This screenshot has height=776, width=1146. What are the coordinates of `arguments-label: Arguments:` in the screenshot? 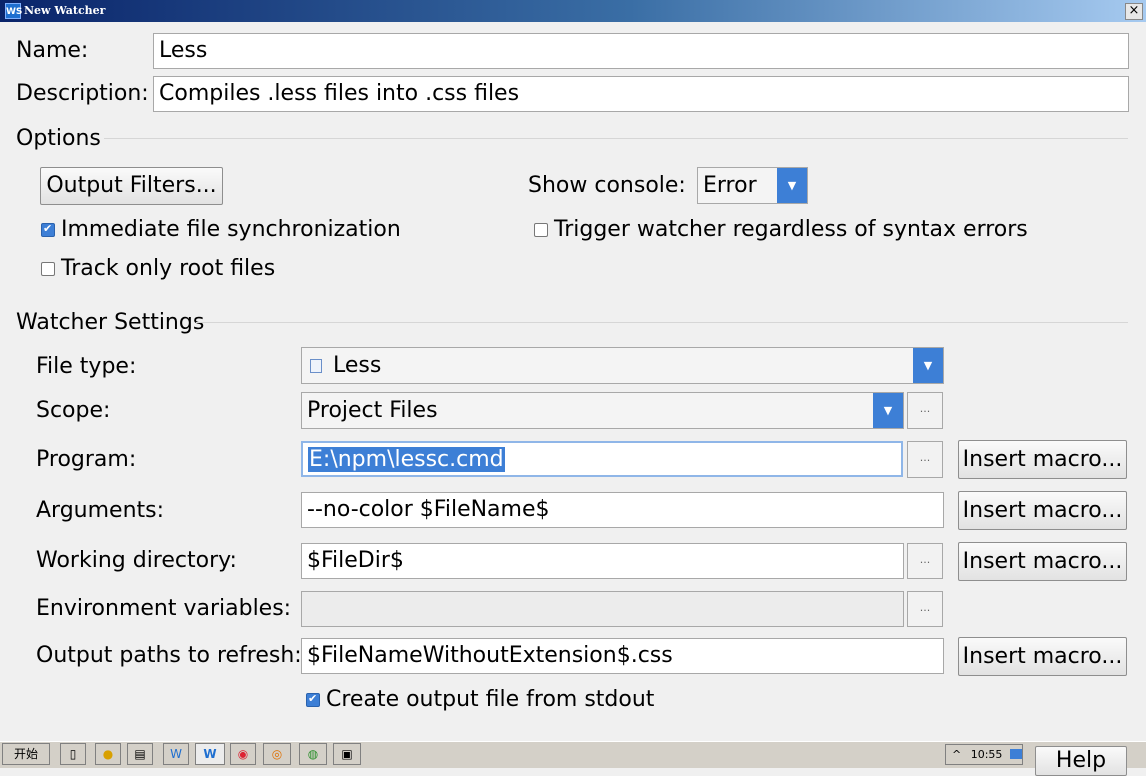 It's located at (100, 510).